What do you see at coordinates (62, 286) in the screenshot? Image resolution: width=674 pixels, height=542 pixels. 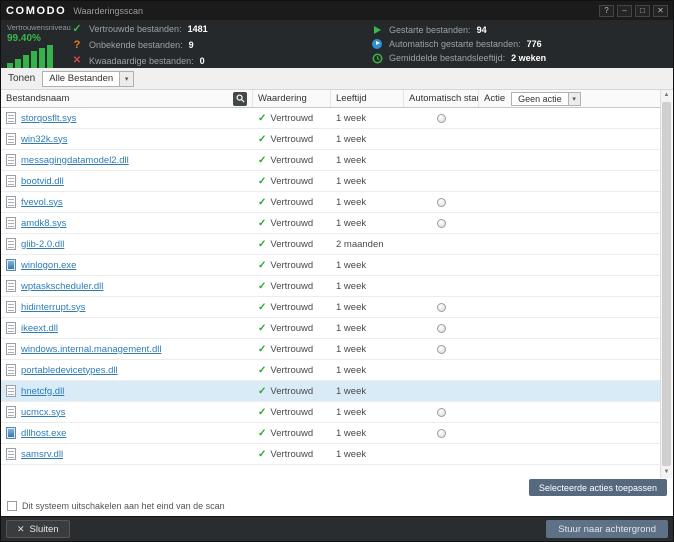 I see `file-name-link: wptaskscheduler.dll` at bounding box center [62, 286].